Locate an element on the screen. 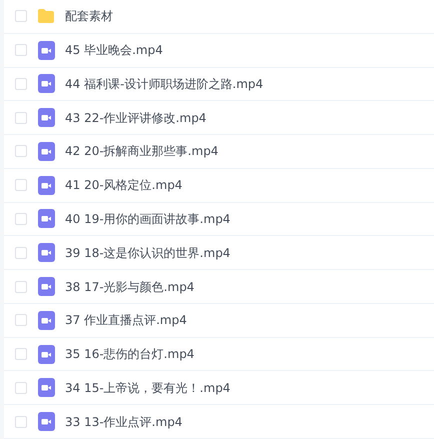 The image size is (434, 439). file-name: 38 17-光影与颜色.mp4 is located at coordinates (129, 287).